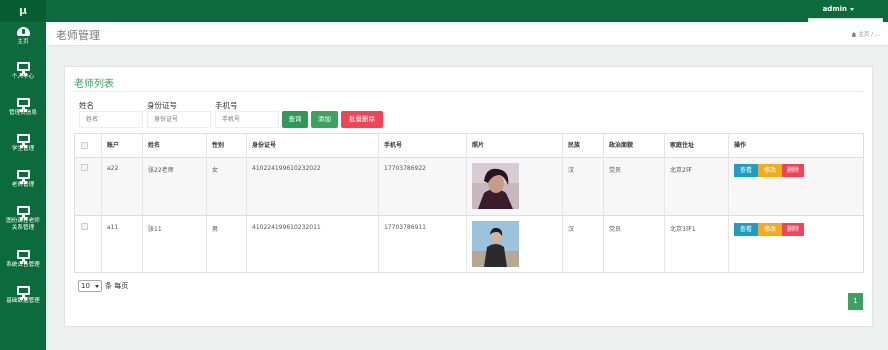 The width and height of the screenshot is (888, 350). I want to click on user-menu: admin, so click(838, 9).